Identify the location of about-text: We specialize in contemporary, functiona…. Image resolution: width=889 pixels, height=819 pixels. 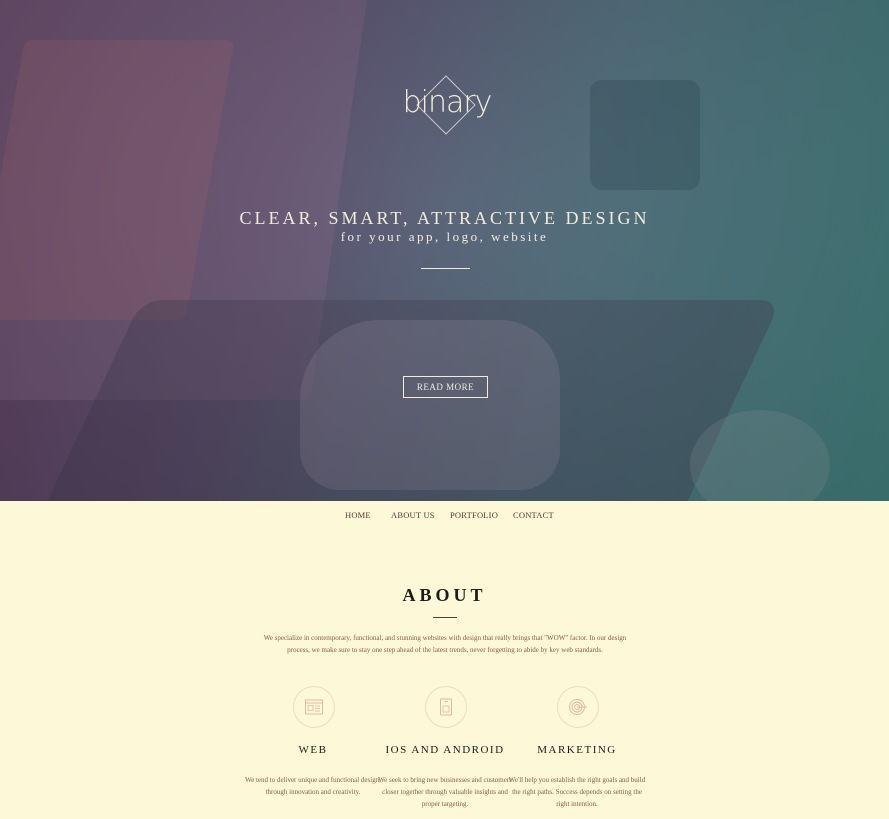
(445, 644).